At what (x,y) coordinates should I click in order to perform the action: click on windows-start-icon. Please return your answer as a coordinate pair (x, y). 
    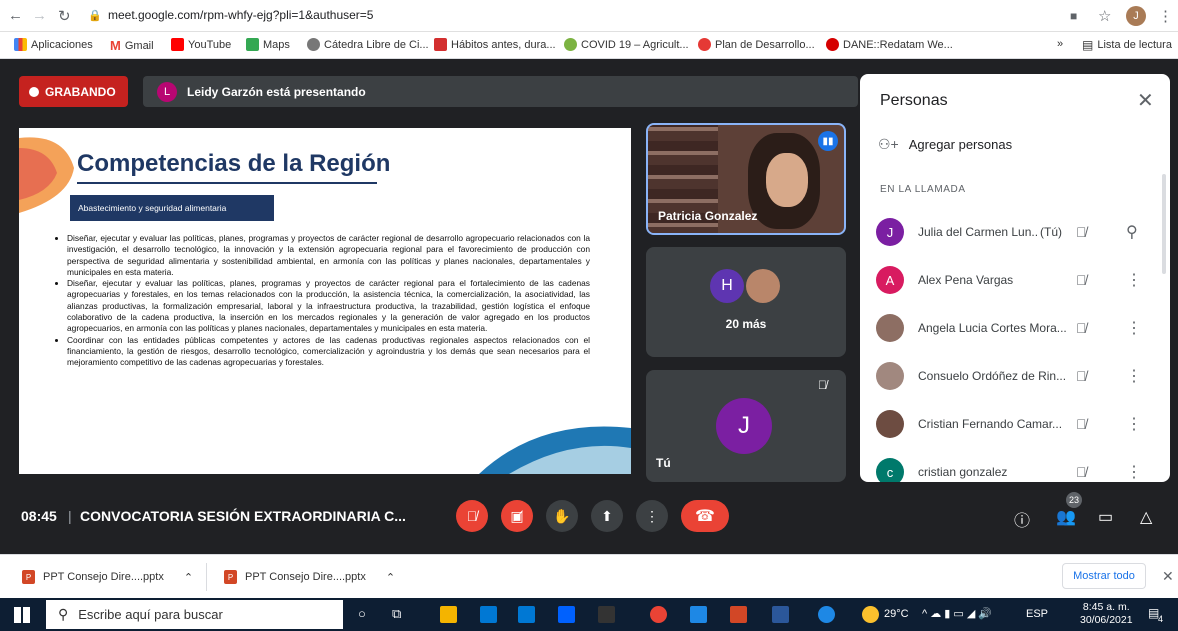
    Looking at the image, I should click on (22, 615).